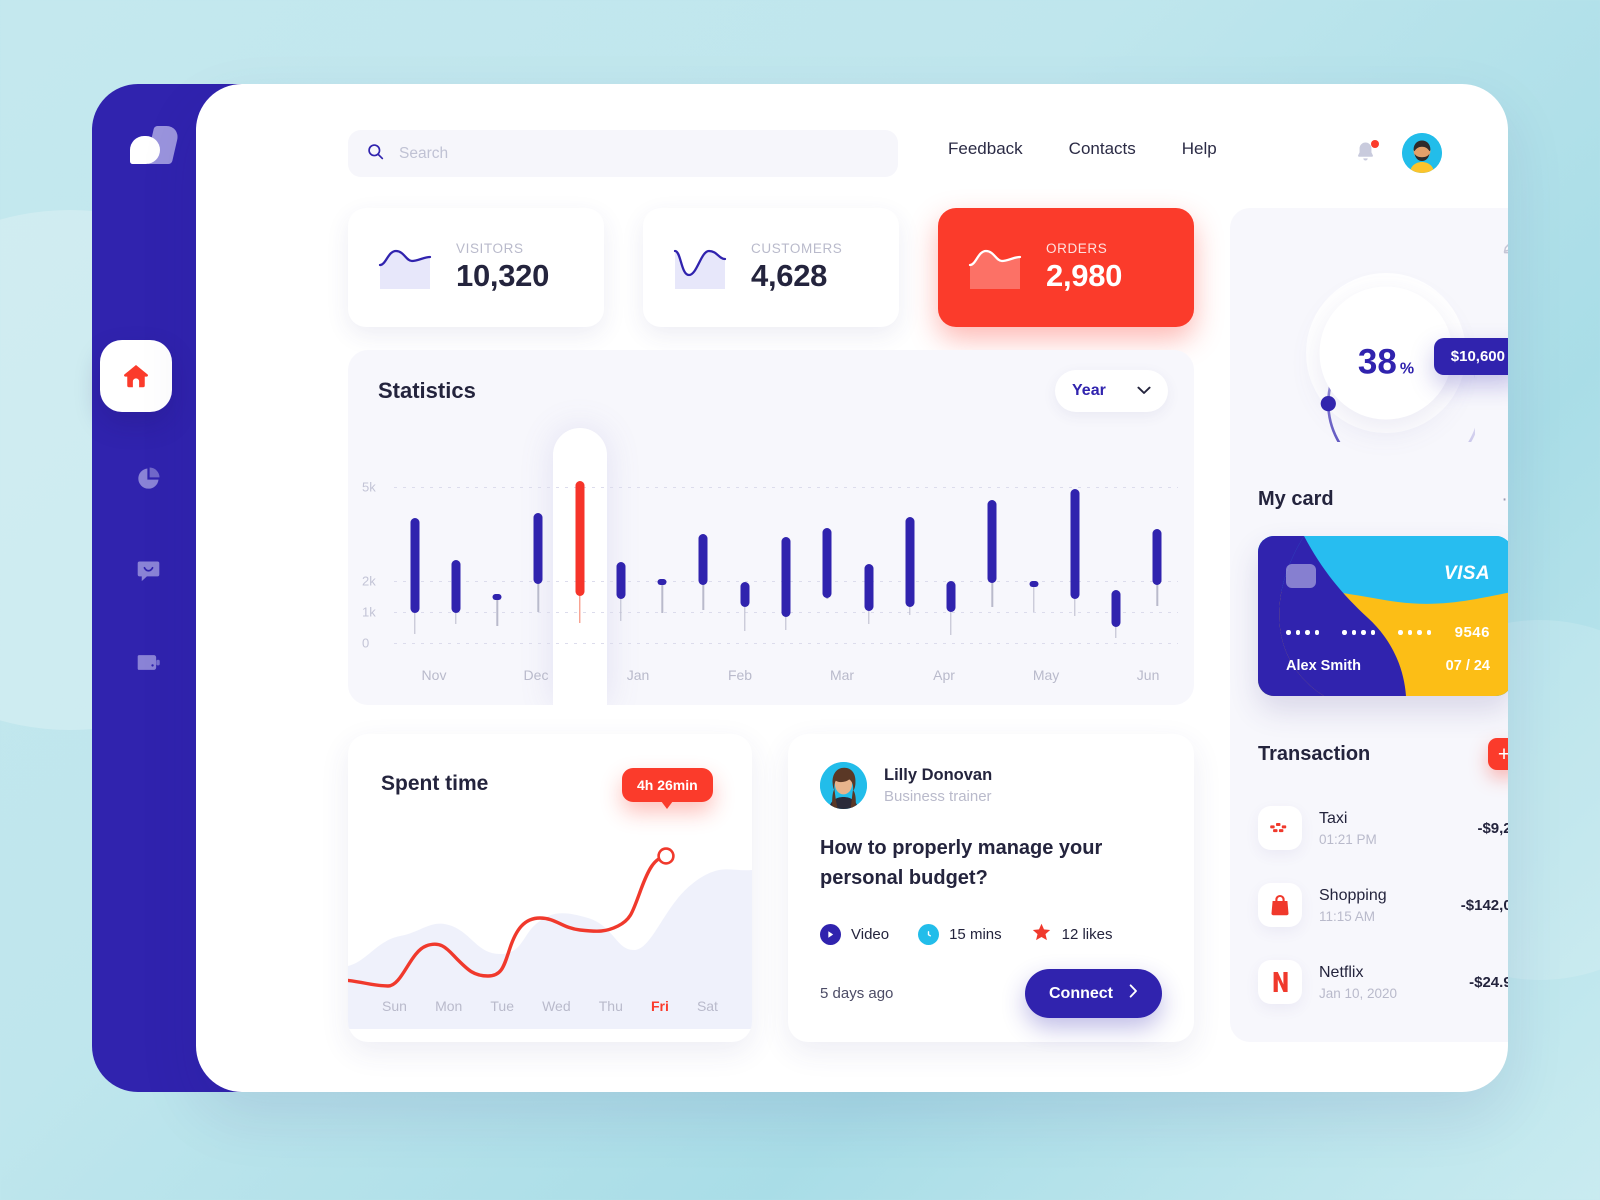 The width and height of the screenshot is (1600, 1200). I want to click on day-label-fri: Fri, so click(660, 1006).